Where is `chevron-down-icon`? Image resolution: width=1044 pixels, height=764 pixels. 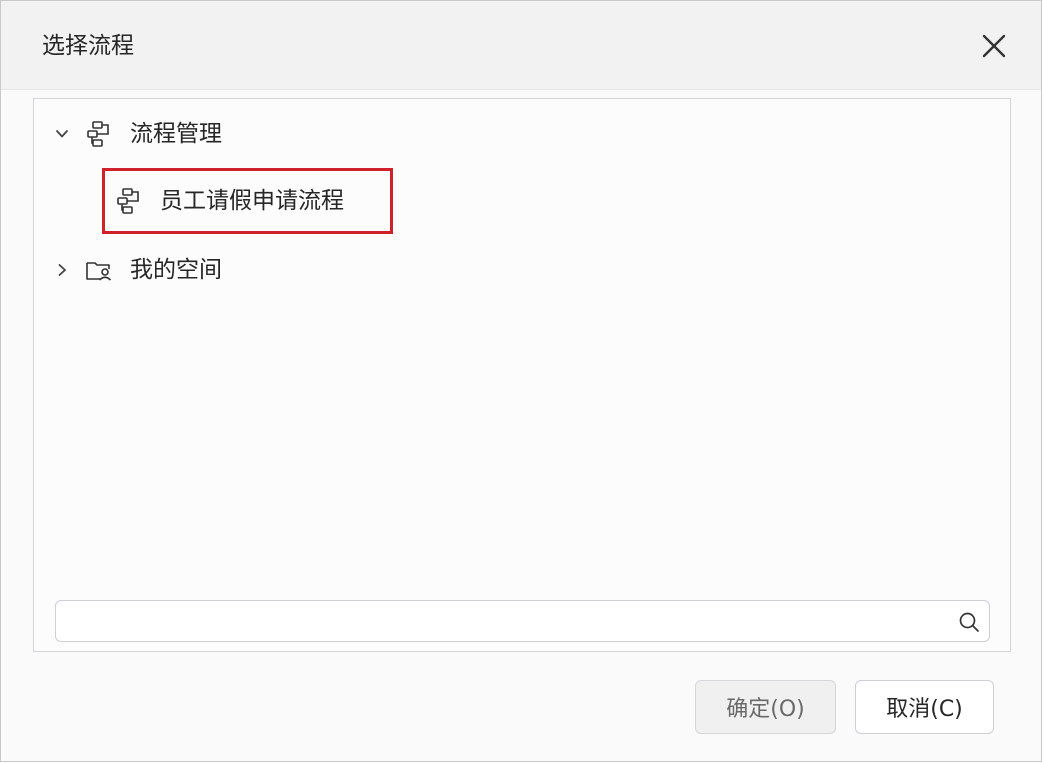
chevron-down-icon is located at coordinates (62, 134).